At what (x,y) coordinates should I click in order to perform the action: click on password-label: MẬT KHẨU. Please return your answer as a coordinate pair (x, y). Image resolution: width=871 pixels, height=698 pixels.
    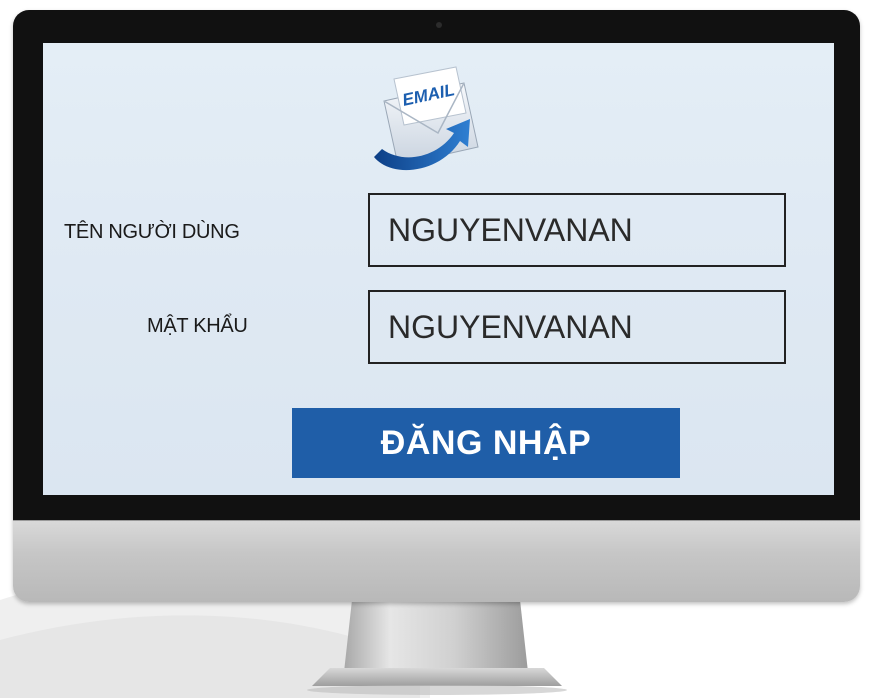
    Looking at the image, I should click on (197, 326).